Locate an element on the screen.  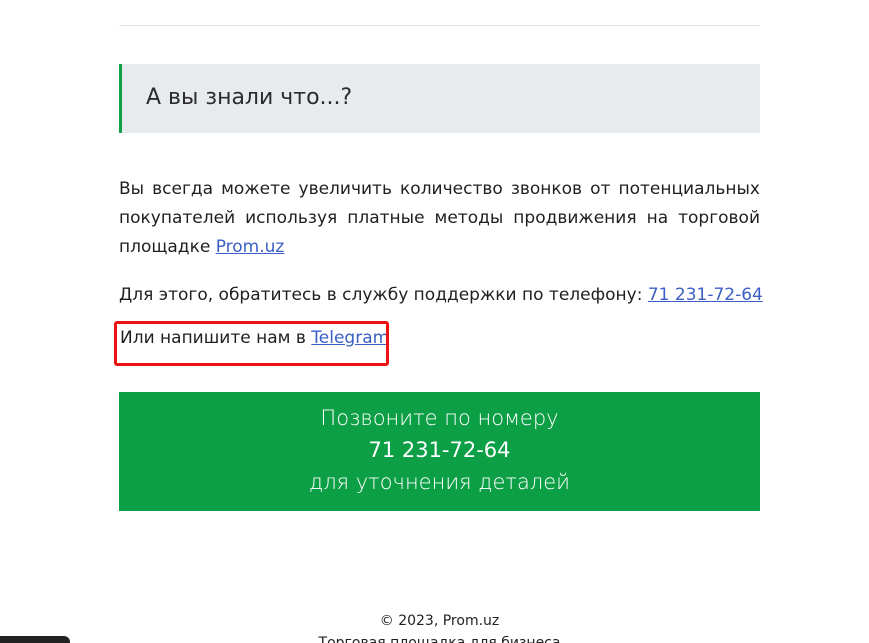
banner-title: А вы знали что...? is located at coordinates (249, 97).